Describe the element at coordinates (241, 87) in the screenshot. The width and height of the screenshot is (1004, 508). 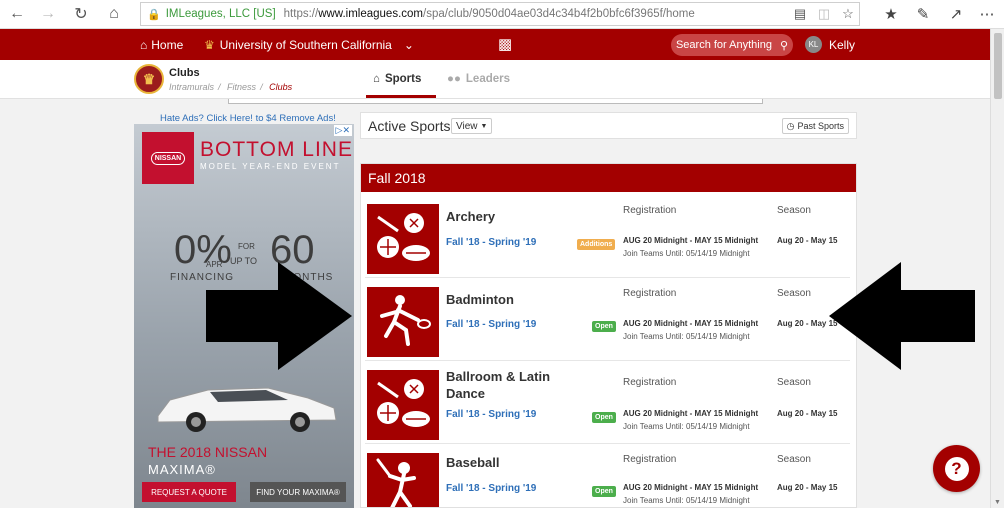
I see `breadcrumb-fitness: Fitness` at that location.